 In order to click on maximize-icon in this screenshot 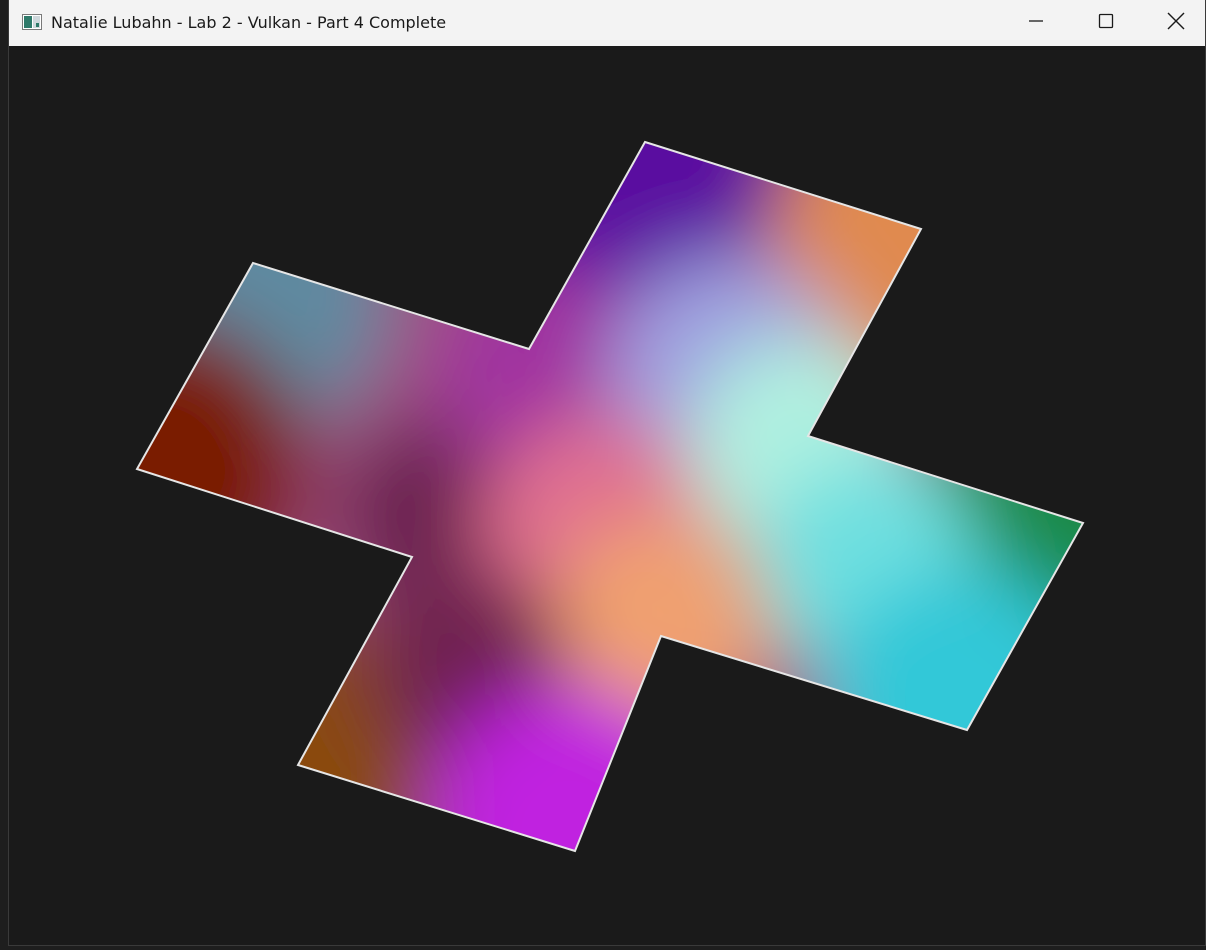, I will do `click(1106, 23)`.